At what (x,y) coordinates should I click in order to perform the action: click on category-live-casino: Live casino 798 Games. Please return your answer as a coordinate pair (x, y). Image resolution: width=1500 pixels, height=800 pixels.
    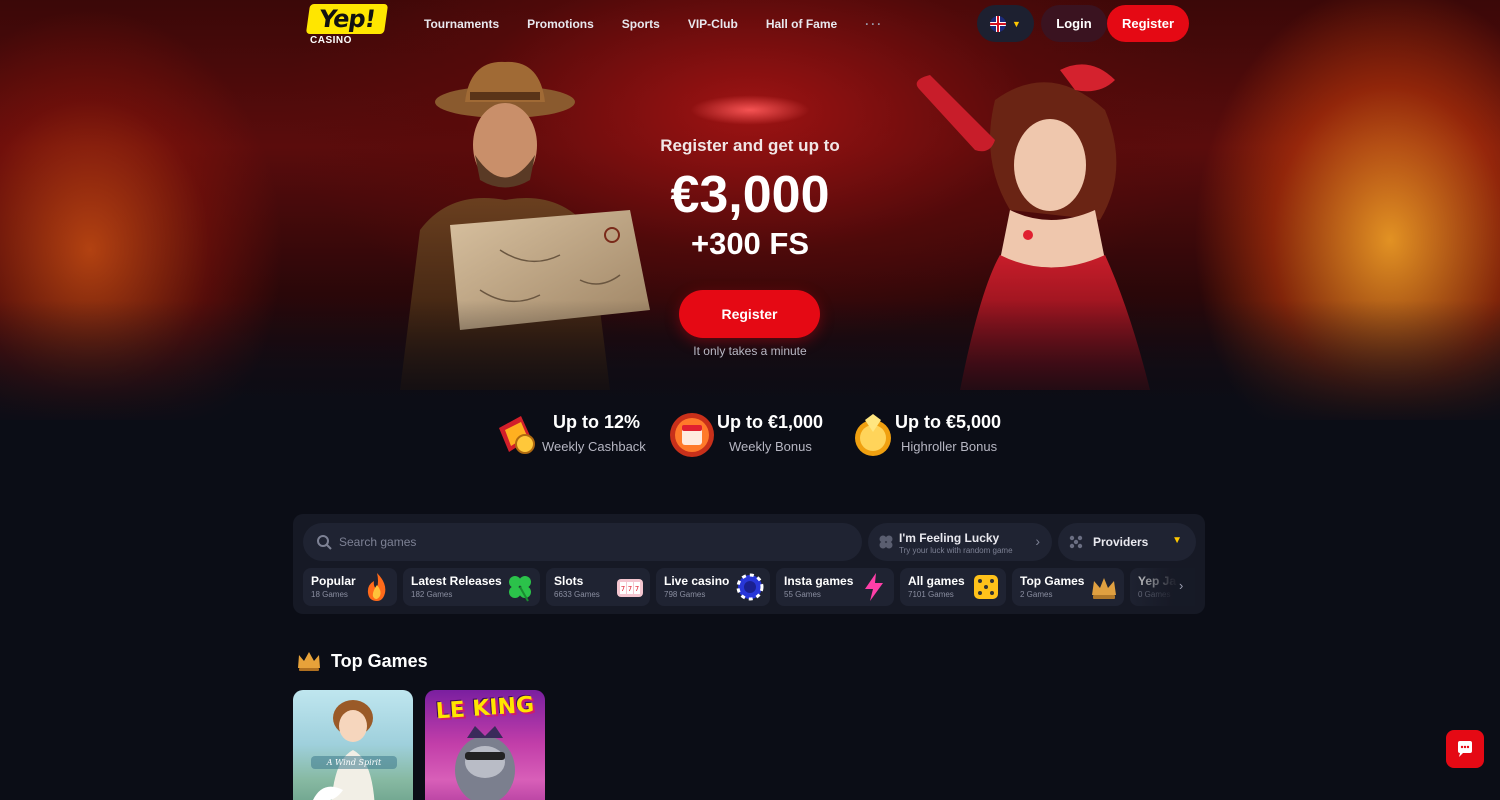
    Looking at the image, I should click on (713, 587).